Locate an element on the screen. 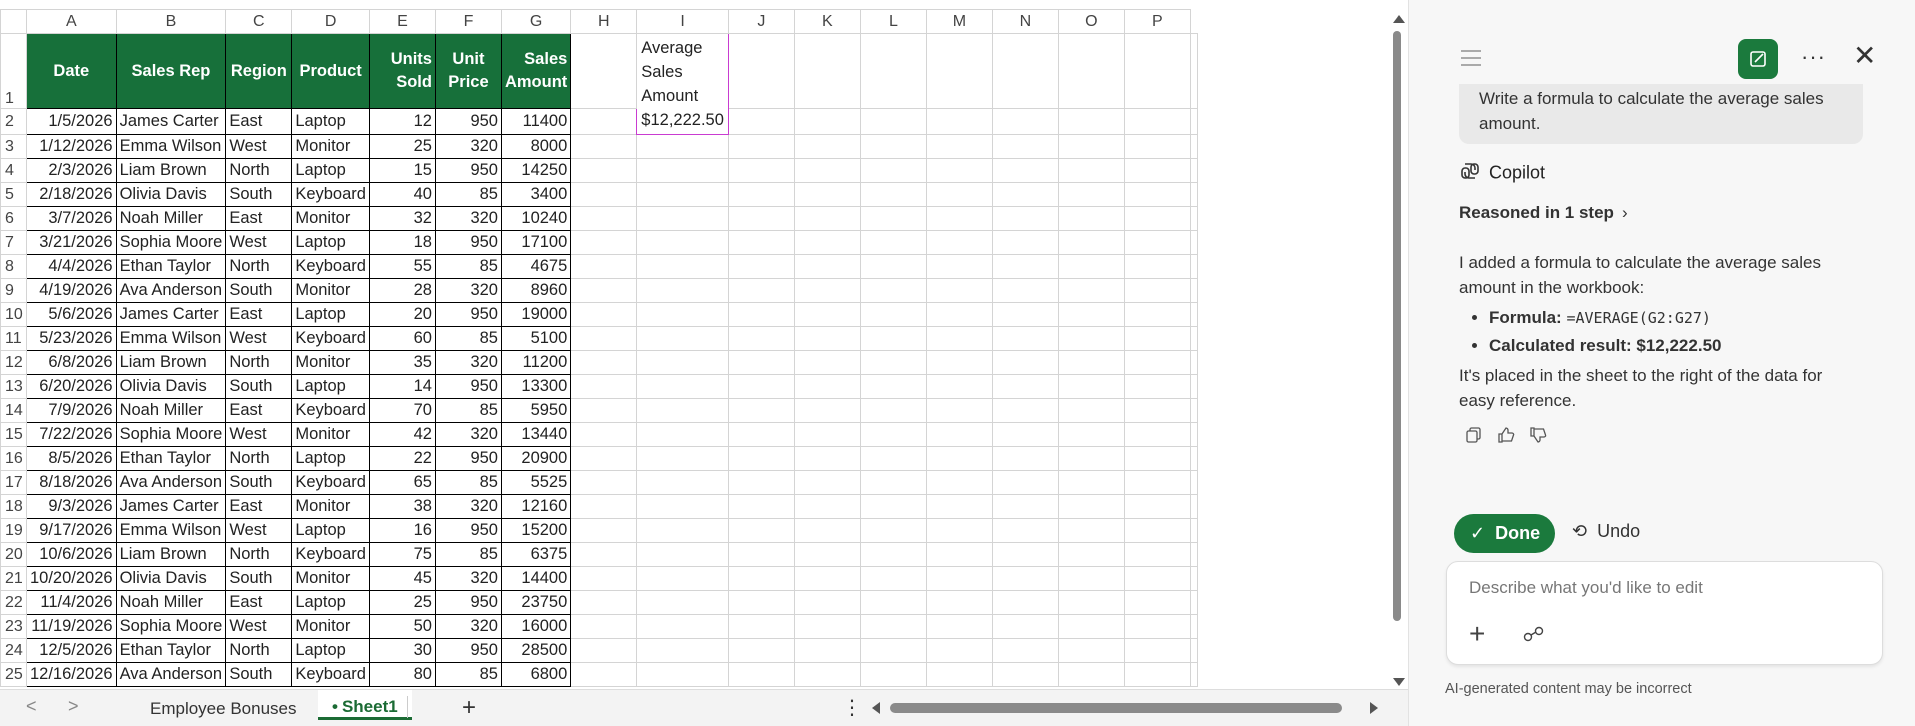 Image resolution: width=1915 pixels, height=726 pixels. data-cell: 42 is located at coordinates (402, 434).